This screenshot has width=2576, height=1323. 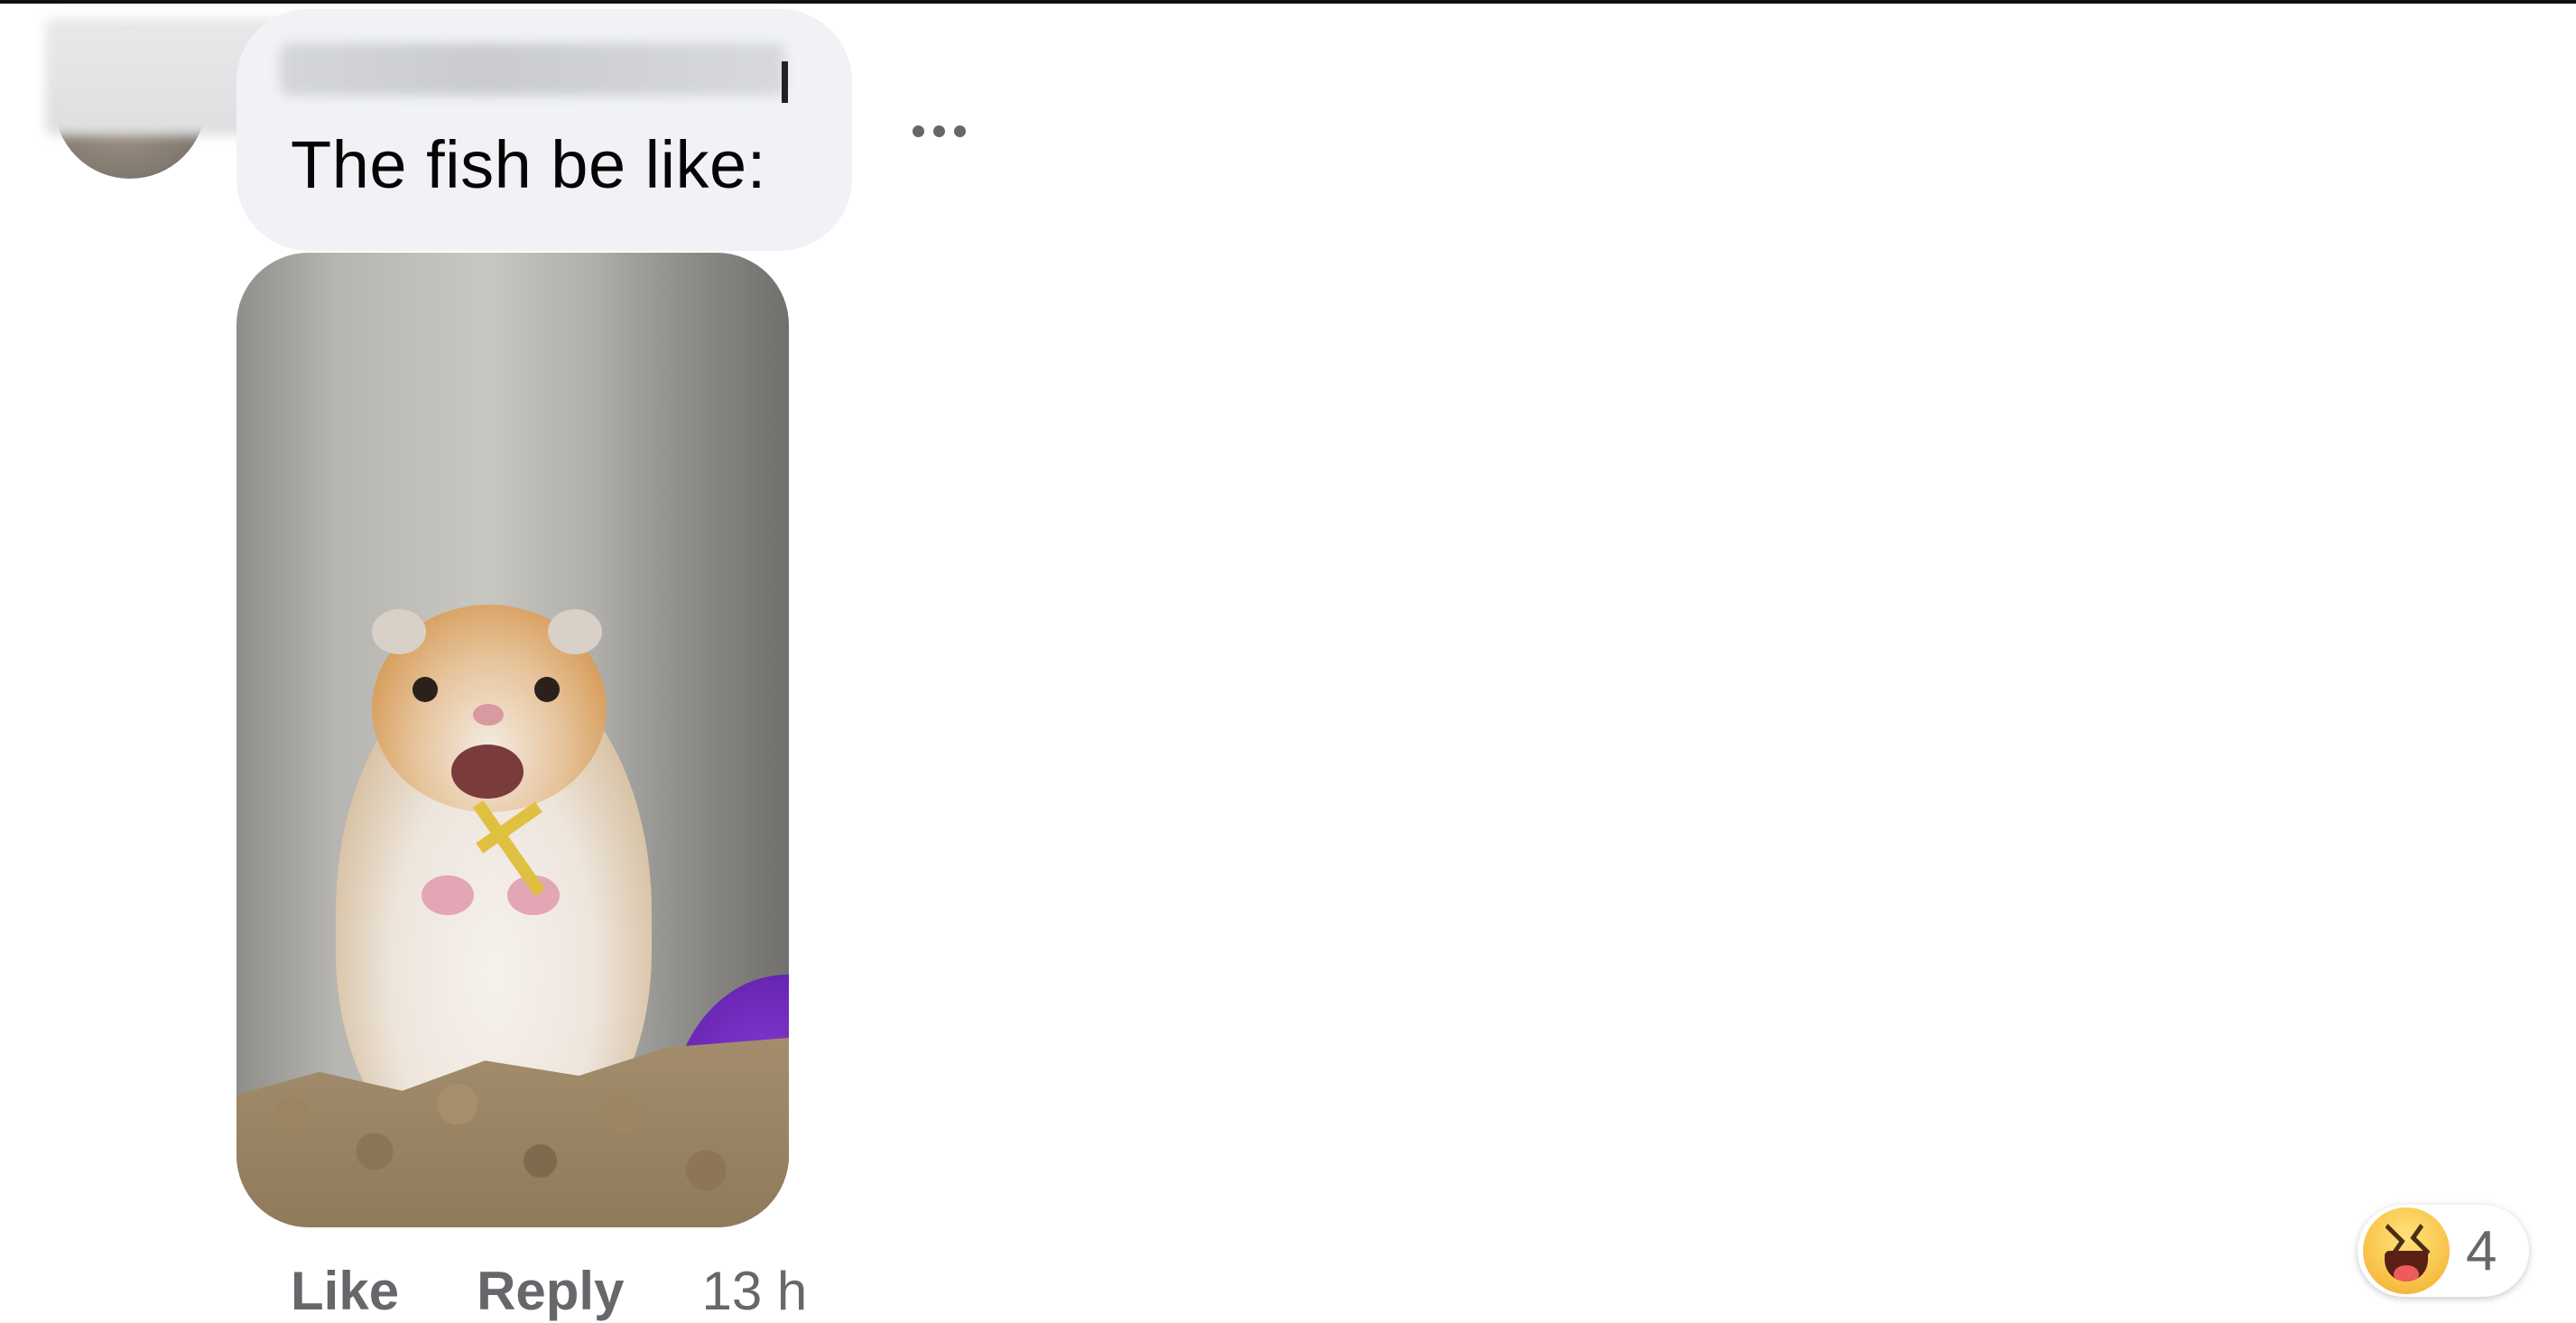 I want to click on comment-timestamp: 13 h, so click(x=754, y=1291).